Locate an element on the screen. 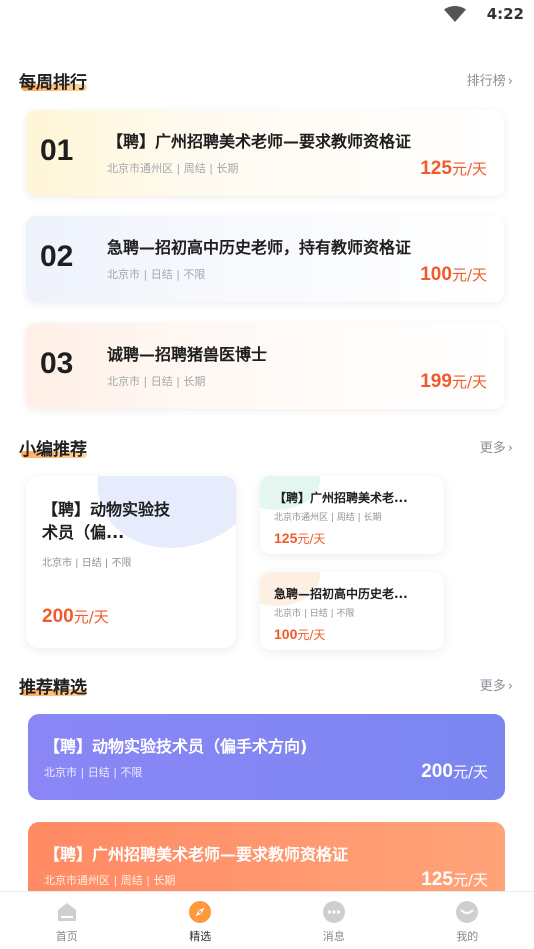  rank-number: 02 is located at coordinates (57, 256).